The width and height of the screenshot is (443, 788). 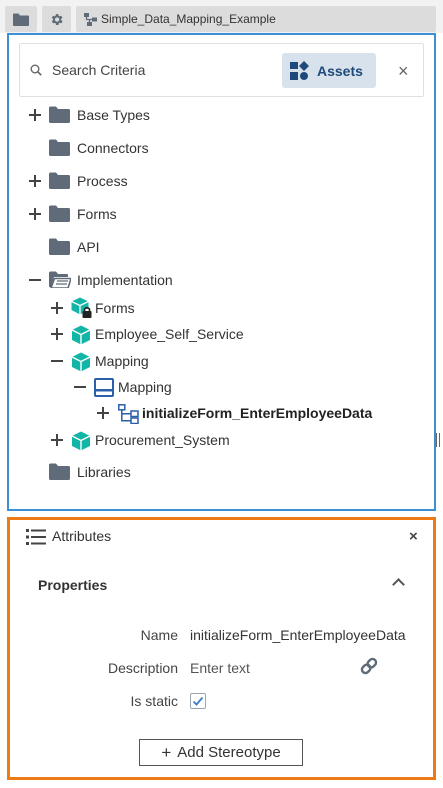 I want to click on tree-item: Libraries, so click(x=219, y=472).